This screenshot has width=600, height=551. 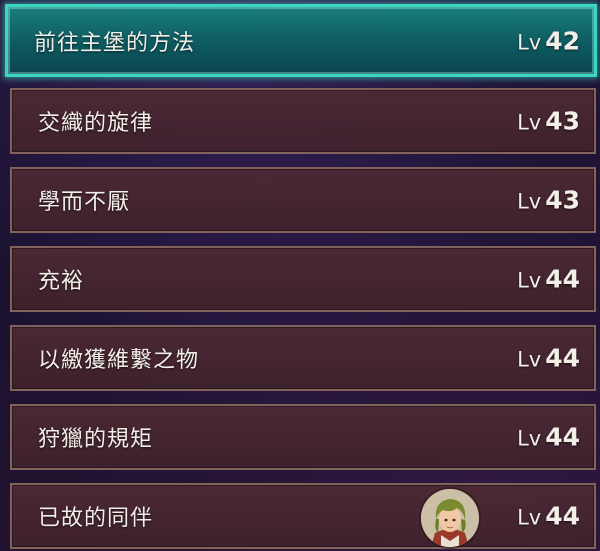 I want to click on quest-name: 學而不厭, so click(x=84, y=202).